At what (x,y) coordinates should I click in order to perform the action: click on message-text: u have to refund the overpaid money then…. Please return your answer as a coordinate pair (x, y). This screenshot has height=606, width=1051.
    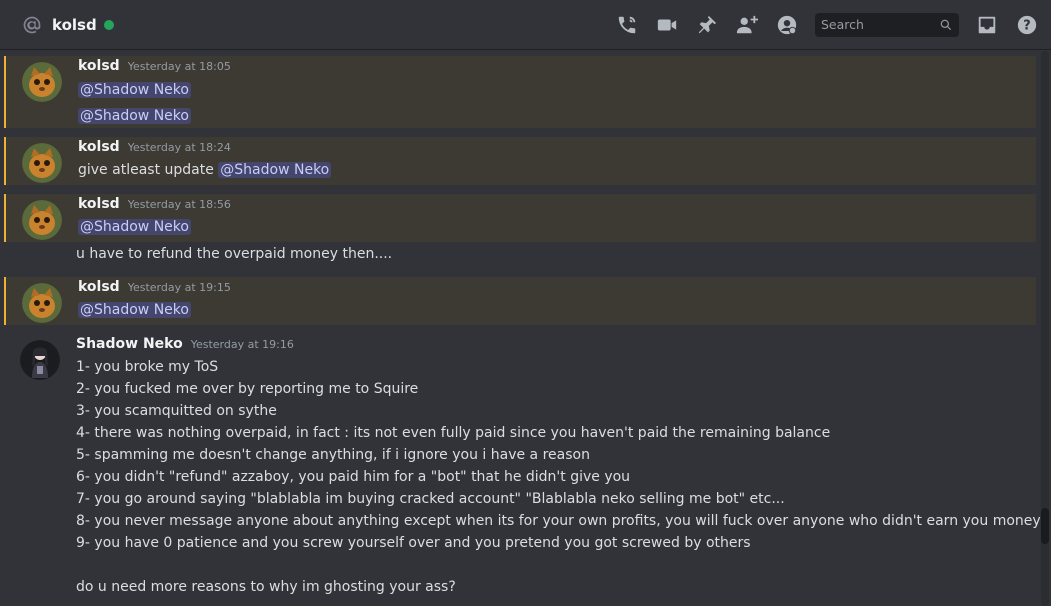
    Looking at the image, I should click on (234, 254).